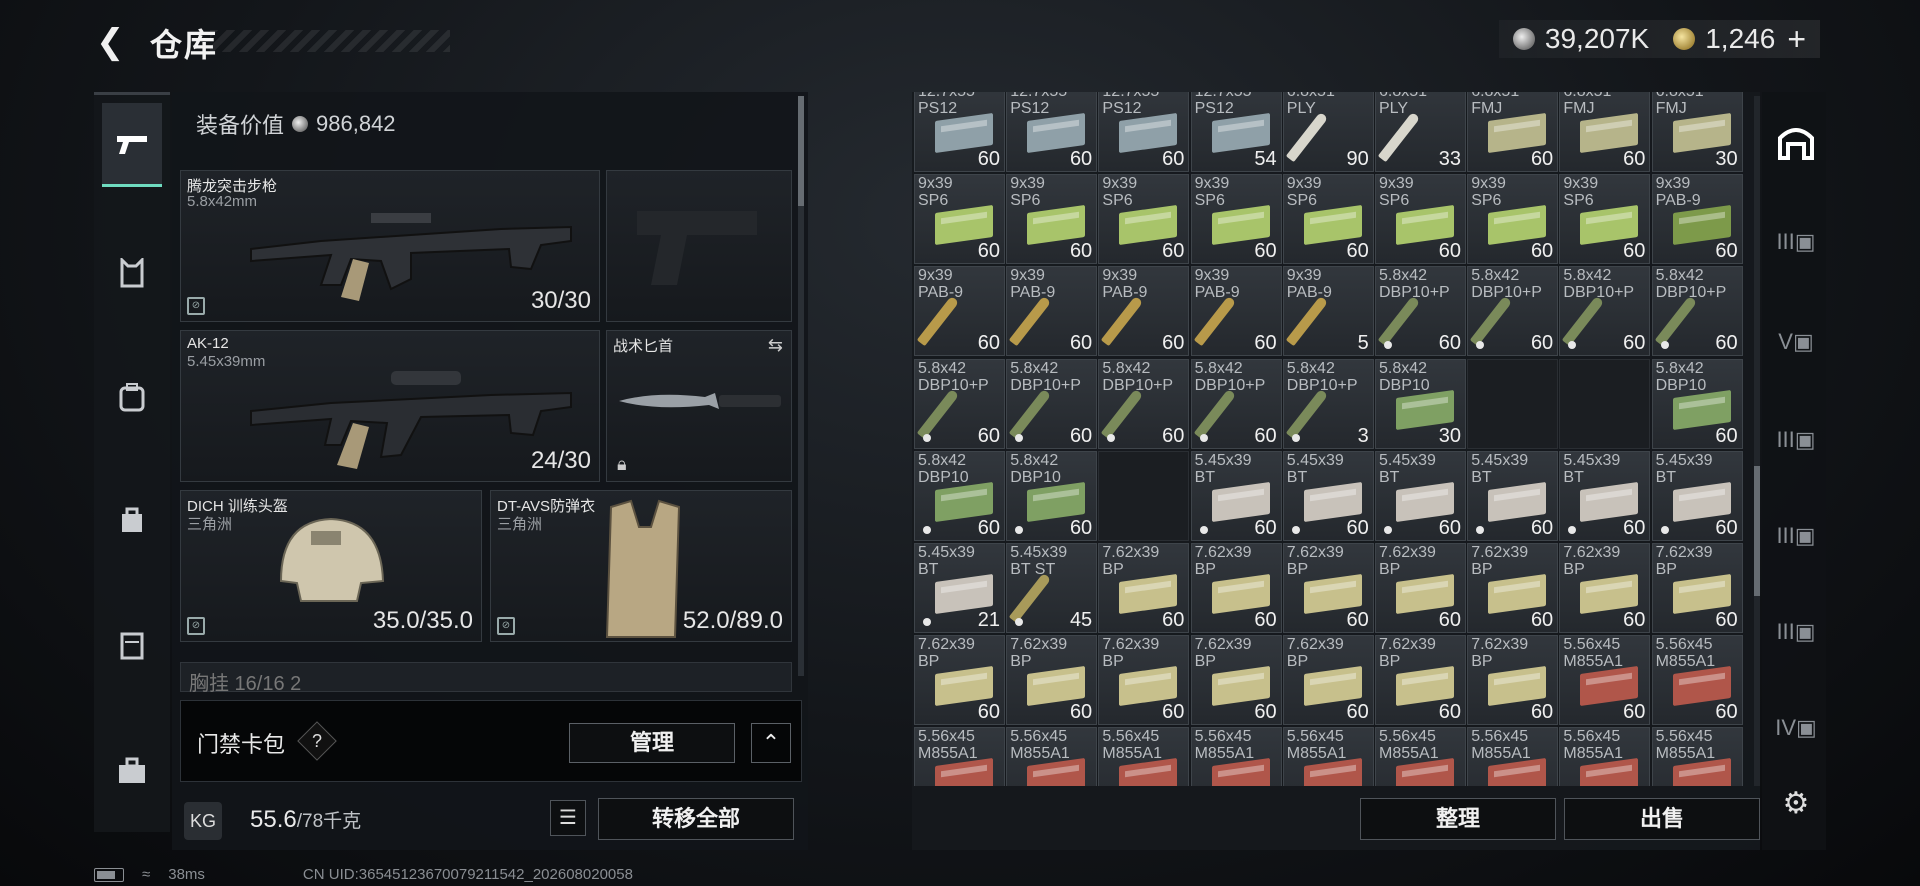  I want to click on stash-item: 5.8x42 DBP10+P 3, so click(1328, 403).